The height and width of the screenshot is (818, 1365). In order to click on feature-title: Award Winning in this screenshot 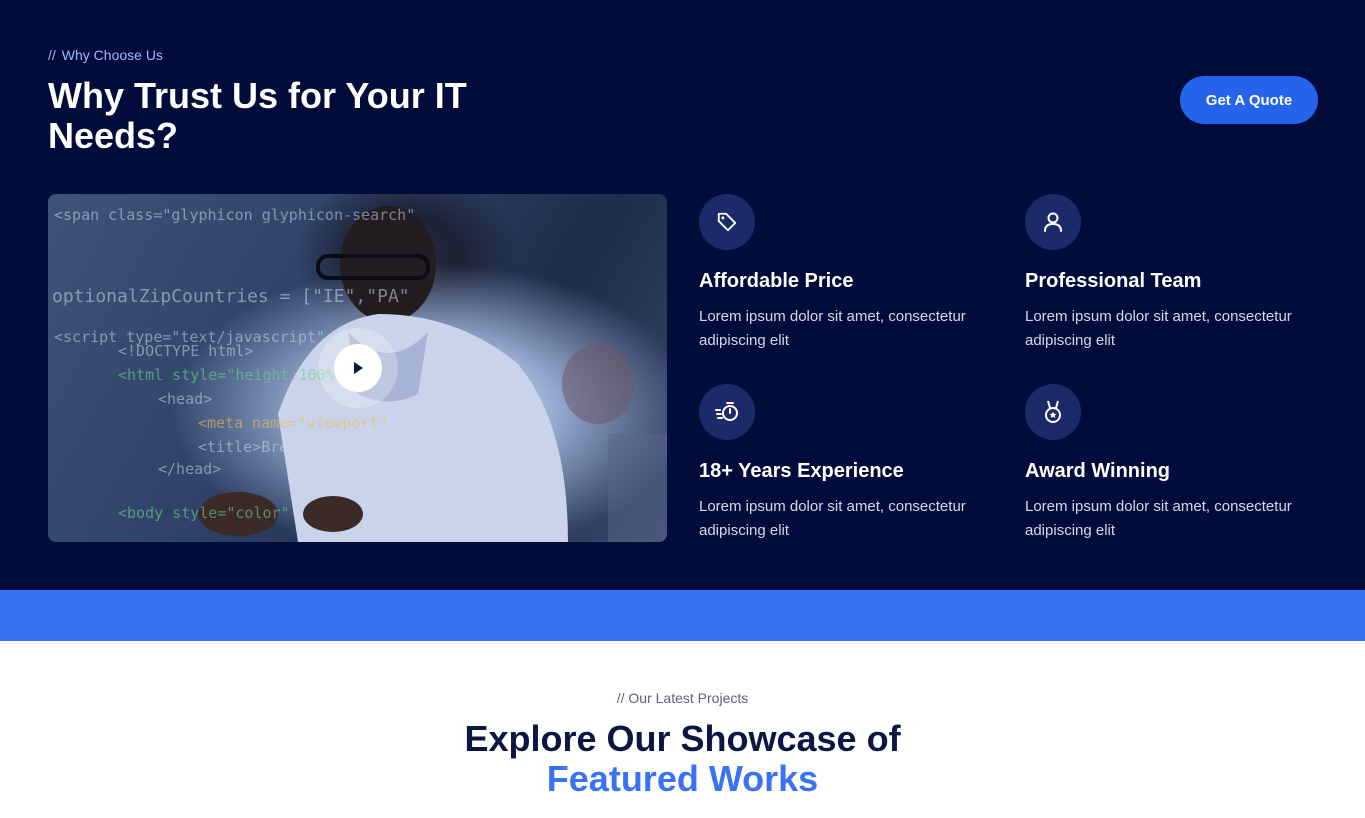, I will do `click(1097, 471)`.